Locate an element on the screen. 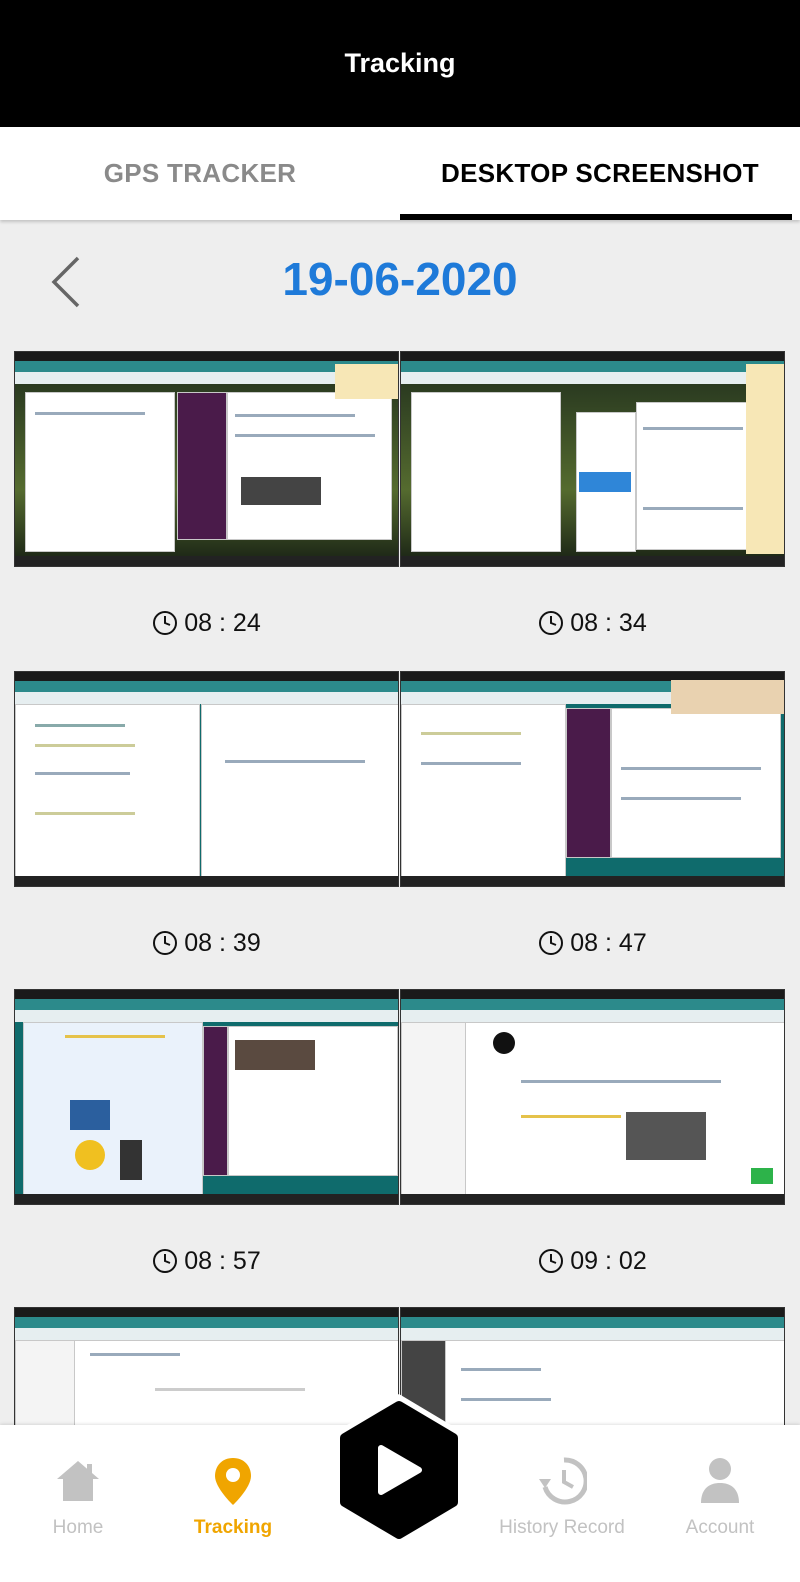 The image size is (800, 1582). tab-desktop-screenshot: DESKTOP SCREENSHOT is located at coordinates (600, 173).